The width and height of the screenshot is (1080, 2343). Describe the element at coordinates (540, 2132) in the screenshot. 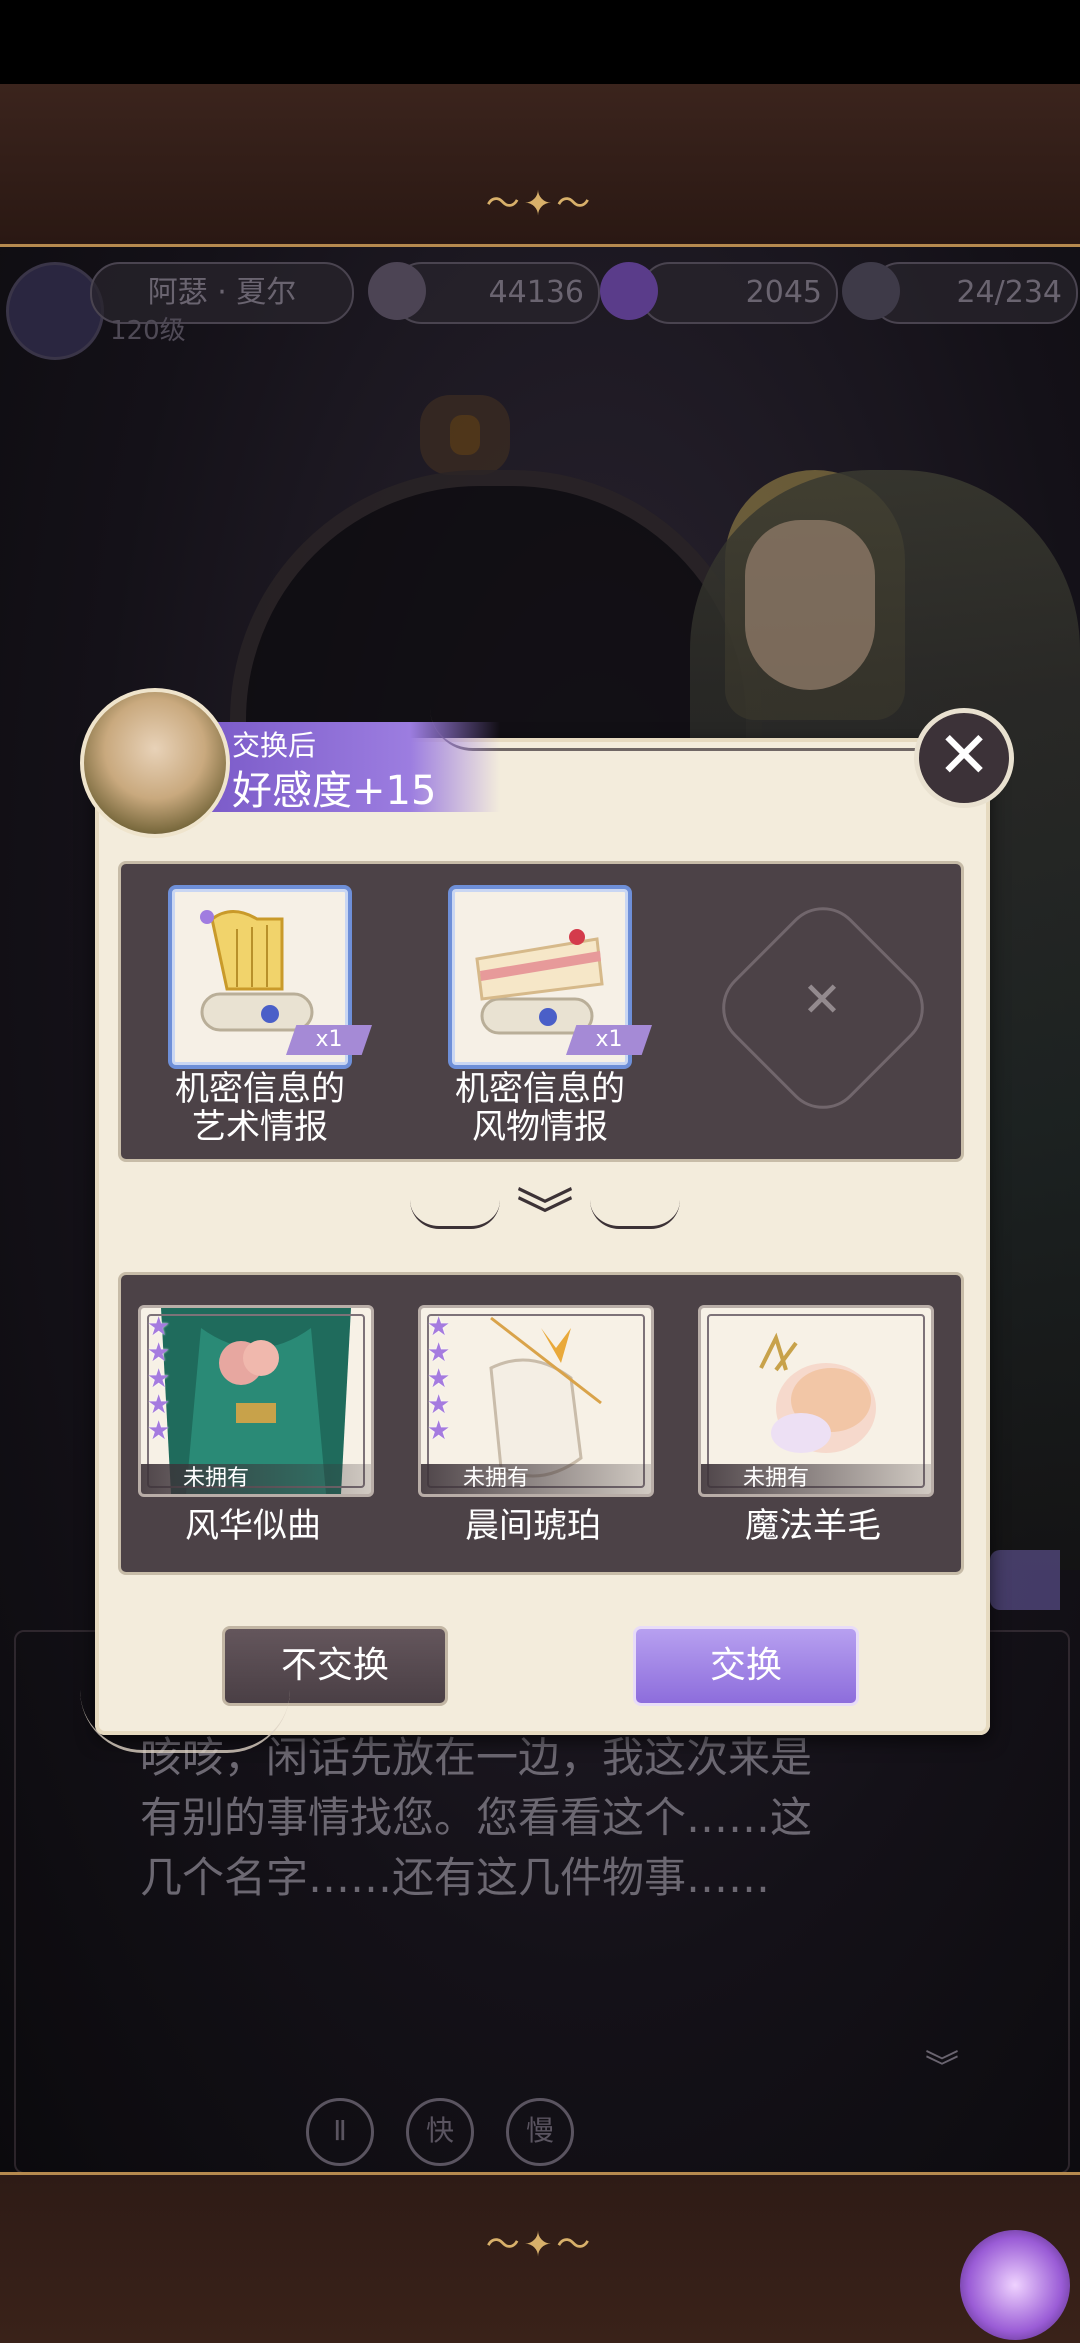

I see `slow-button: 慢` at that location.